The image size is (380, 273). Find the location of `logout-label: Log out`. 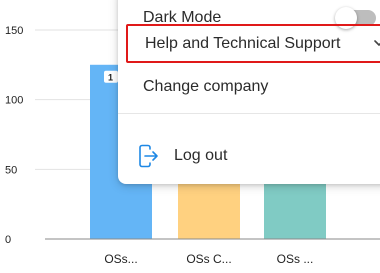

logout-label: Log out is located at coordinates (201, 155).